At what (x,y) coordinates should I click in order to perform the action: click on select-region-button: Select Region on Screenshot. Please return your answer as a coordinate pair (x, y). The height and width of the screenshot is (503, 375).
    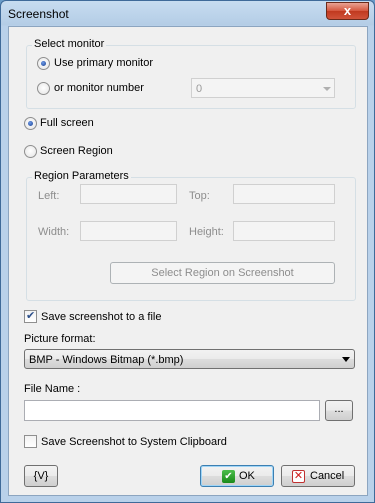
    Looking at the image, I should click on (222, 273).